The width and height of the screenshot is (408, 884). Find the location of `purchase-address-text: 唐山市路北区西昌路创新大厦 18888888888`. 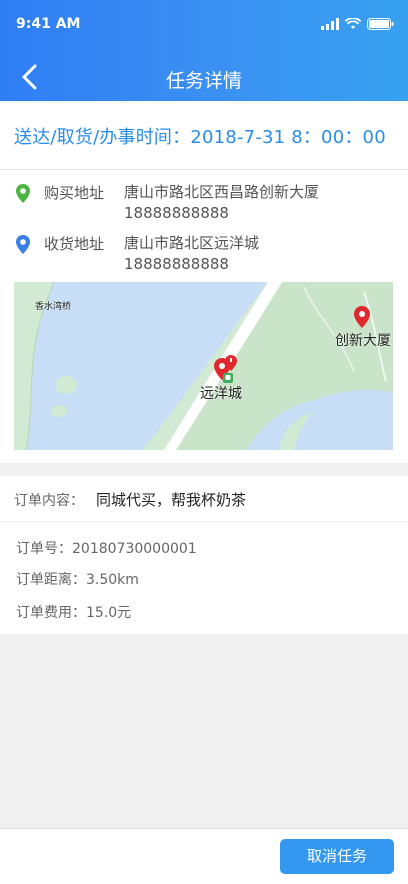

purchase-address-text: 唐山市路北区西昌路创新大厦 18888888888 is located at coordinates (259, 203).